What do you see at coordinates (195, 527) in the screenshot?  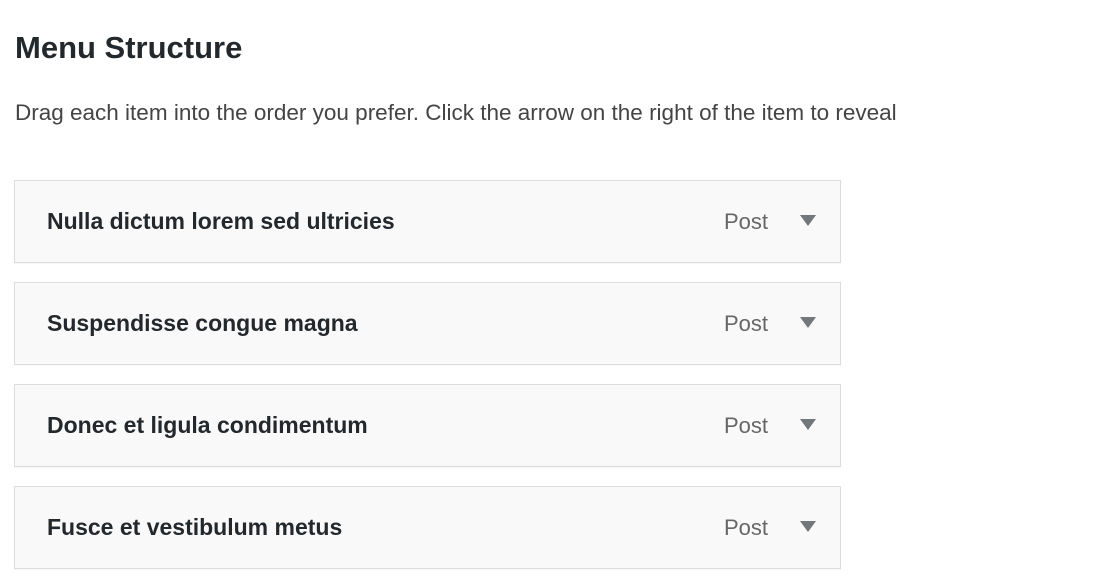 I see `menu-item-title: Fusce et vestibulum metus` at bounding box center [195, 527].